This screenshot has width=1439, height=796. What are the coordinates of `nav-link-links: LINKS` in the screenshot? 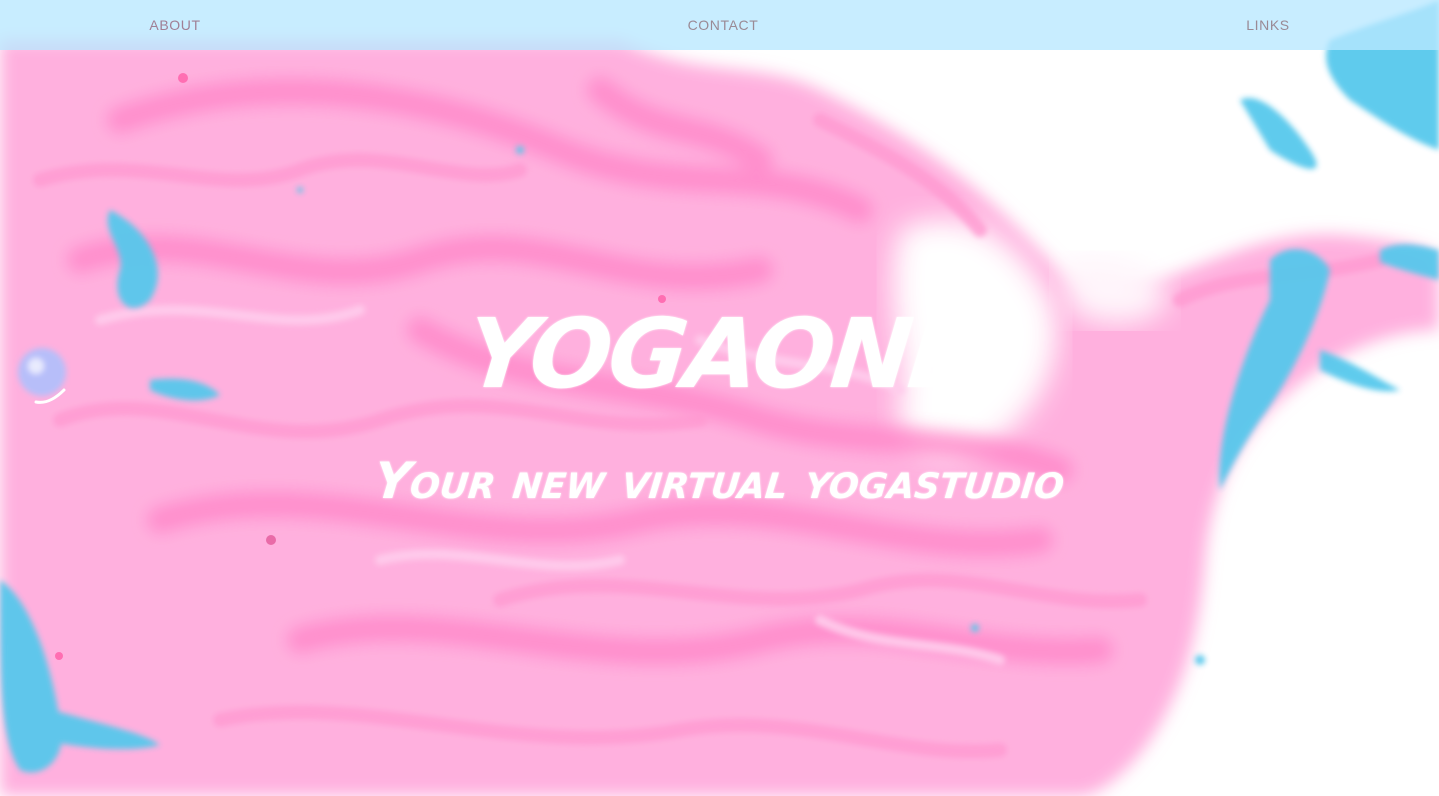 It's located at (1268, 25).